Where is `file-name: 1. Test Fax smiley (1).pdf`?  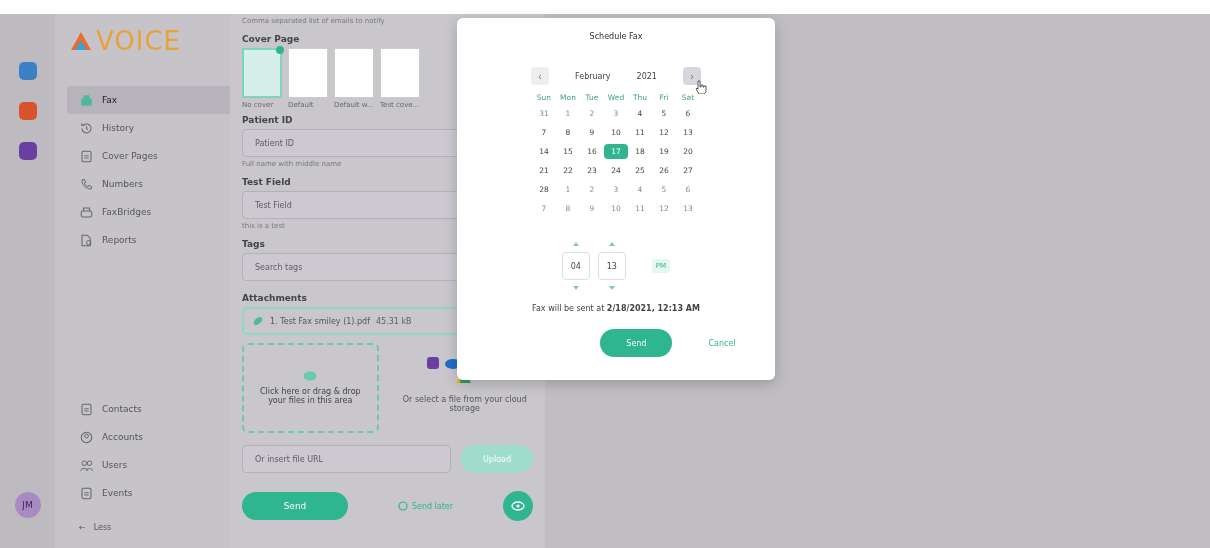 file-name: 1. Test Fax smiley (1).pdf is located at coordinates (320, 321).